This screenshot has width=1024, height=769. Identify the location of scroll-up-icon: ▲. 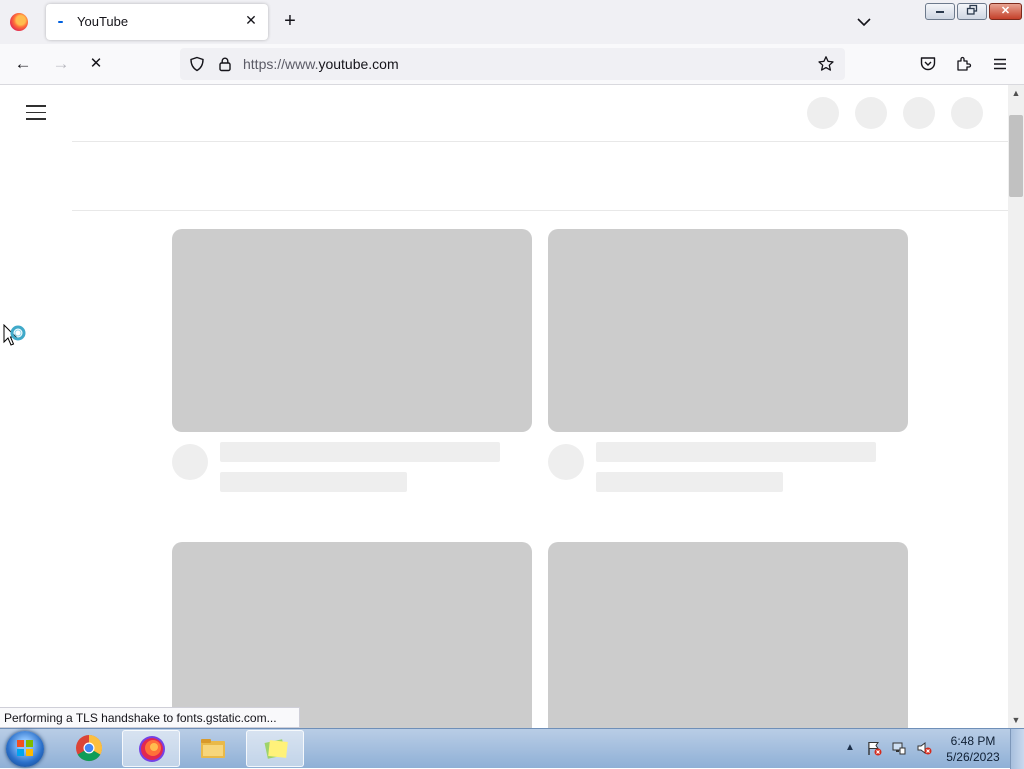
(1016, 93).